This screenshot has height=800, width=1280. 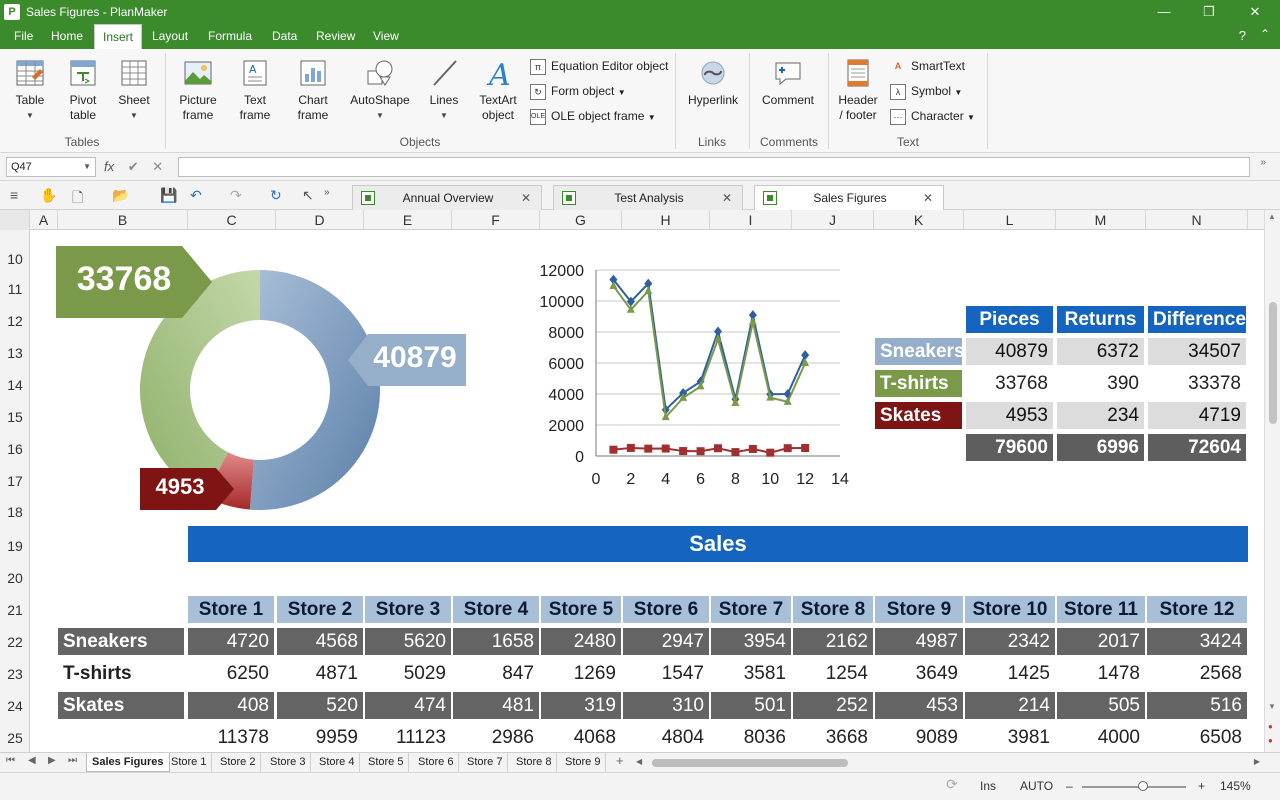 What do you see at coordinates (833, 737) in the screenshot?
I see `sales-total-cell: 3668` at bounding box center [833, 737].